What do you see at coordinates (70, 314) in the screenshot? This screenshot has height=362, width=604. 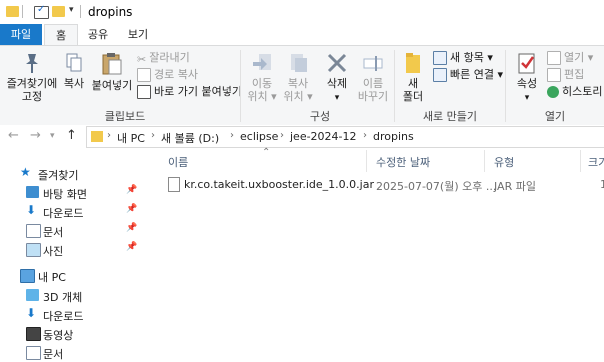 I see `nav-pc-downloads: ⬇ 다운로드` at bounding box center [70, 314].